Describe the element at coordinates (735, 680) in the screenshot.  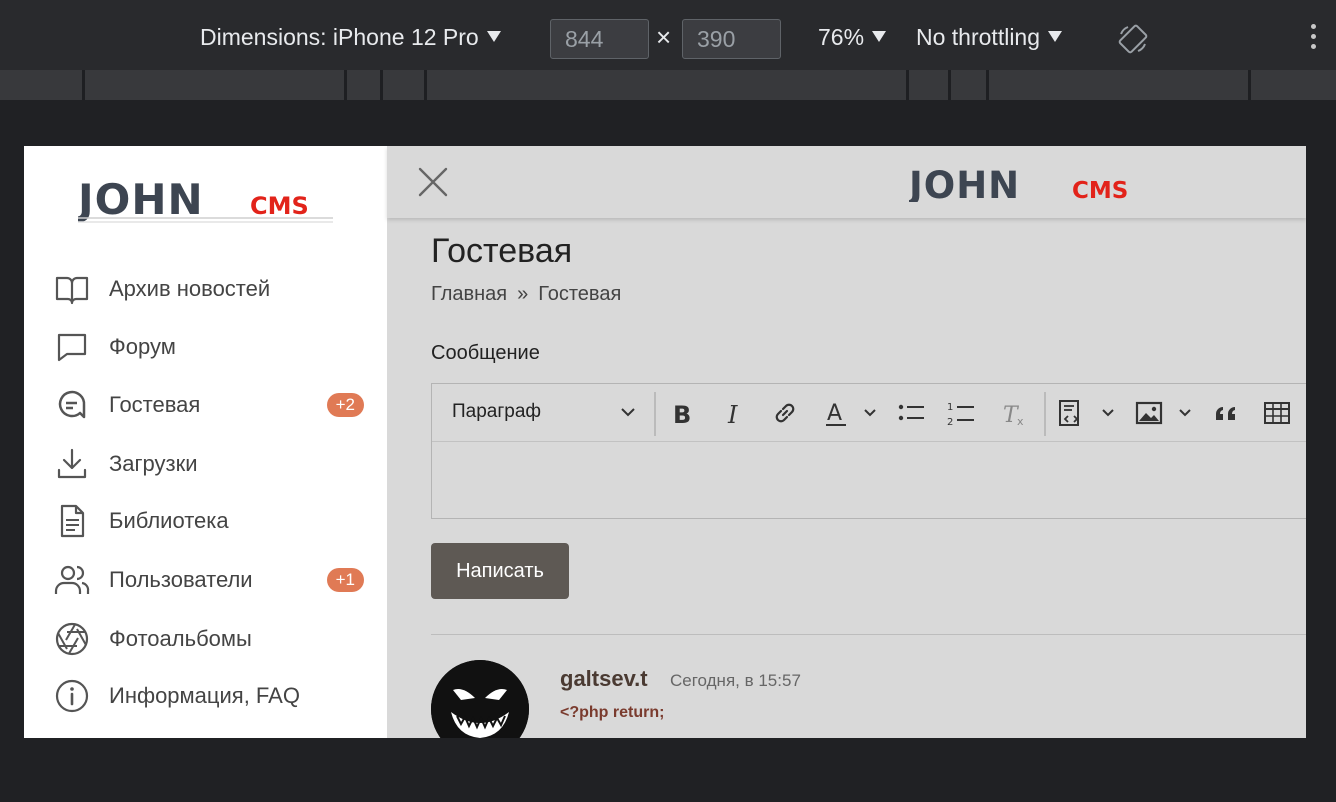
I see `post-timestamp: Сегодня, в 15:57` at that location.